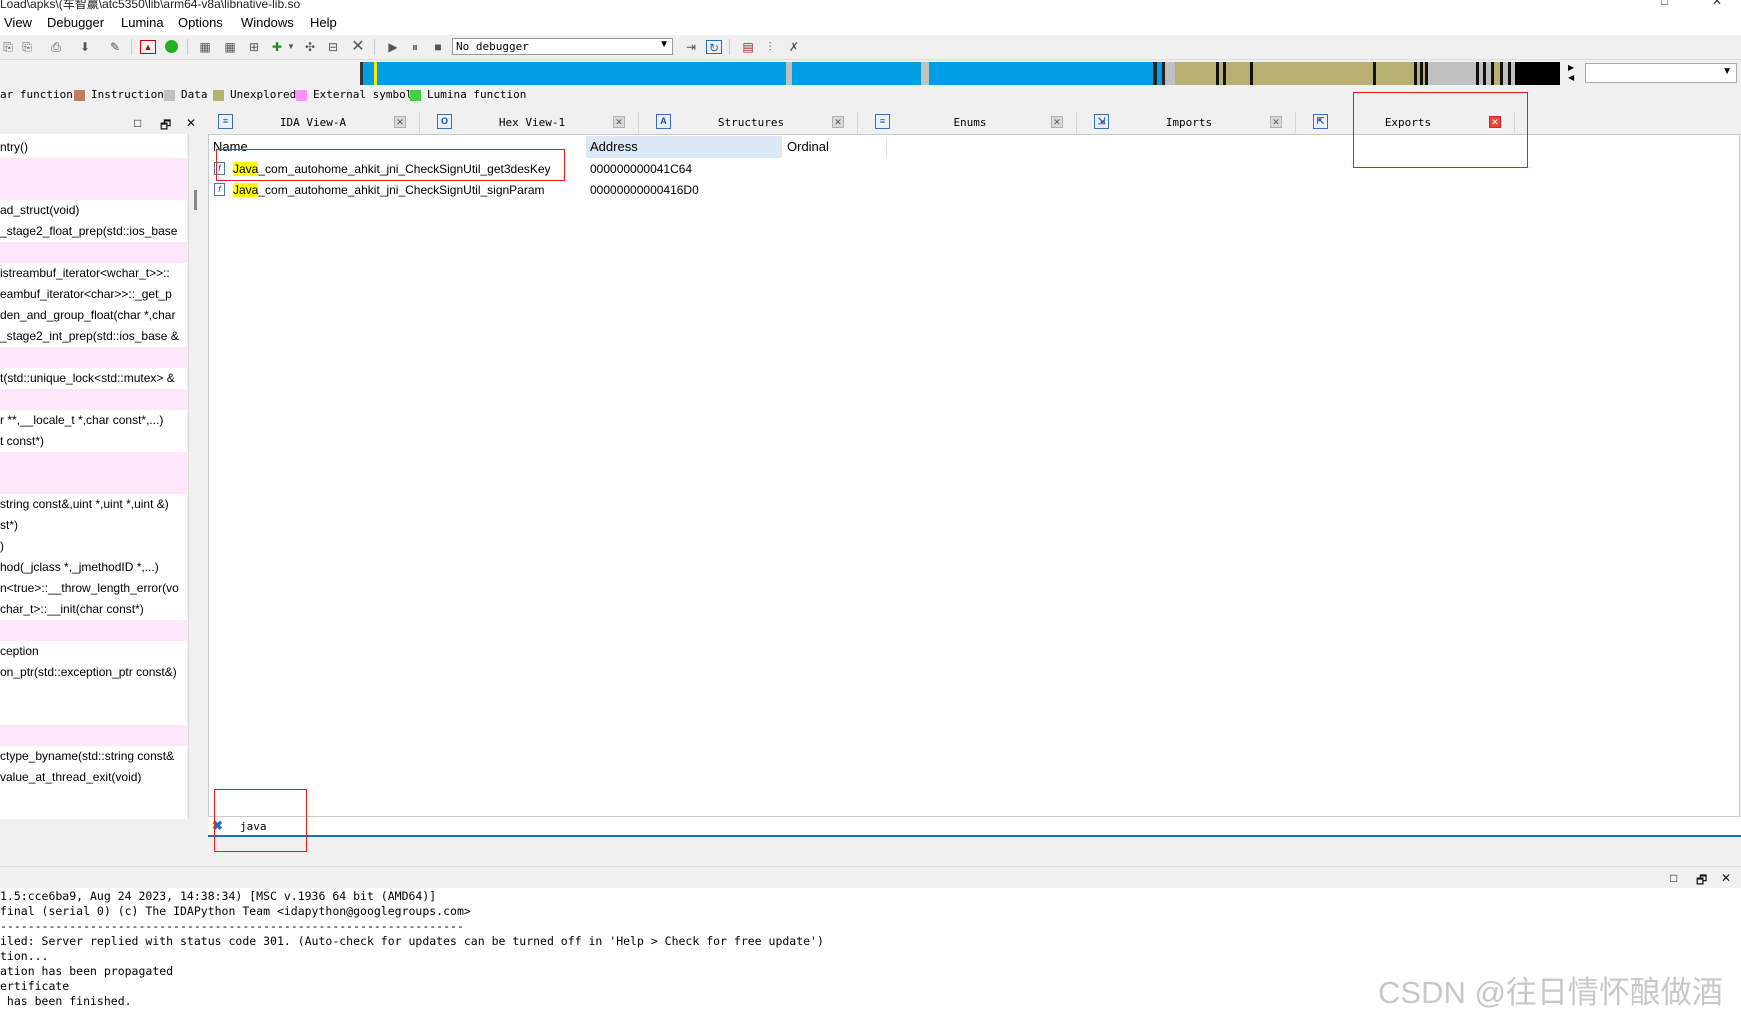  Describe the element at coordinates (358, 47) in the screenshot. I see `cross-icon: ✕` at that location.